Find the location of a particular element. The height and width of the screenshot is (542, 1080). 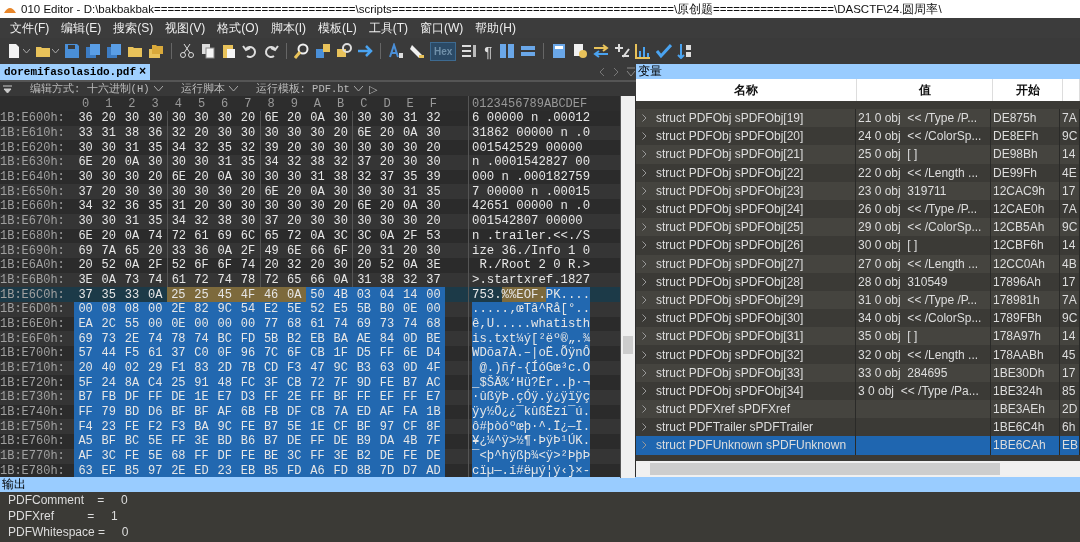

disks-icon is located at coordinates (114, 51).